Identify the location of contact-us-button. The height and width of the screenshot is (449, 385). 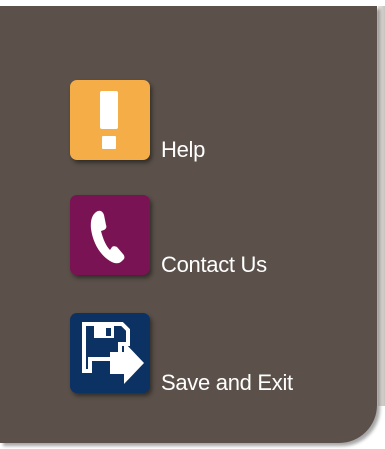
(110, 235).